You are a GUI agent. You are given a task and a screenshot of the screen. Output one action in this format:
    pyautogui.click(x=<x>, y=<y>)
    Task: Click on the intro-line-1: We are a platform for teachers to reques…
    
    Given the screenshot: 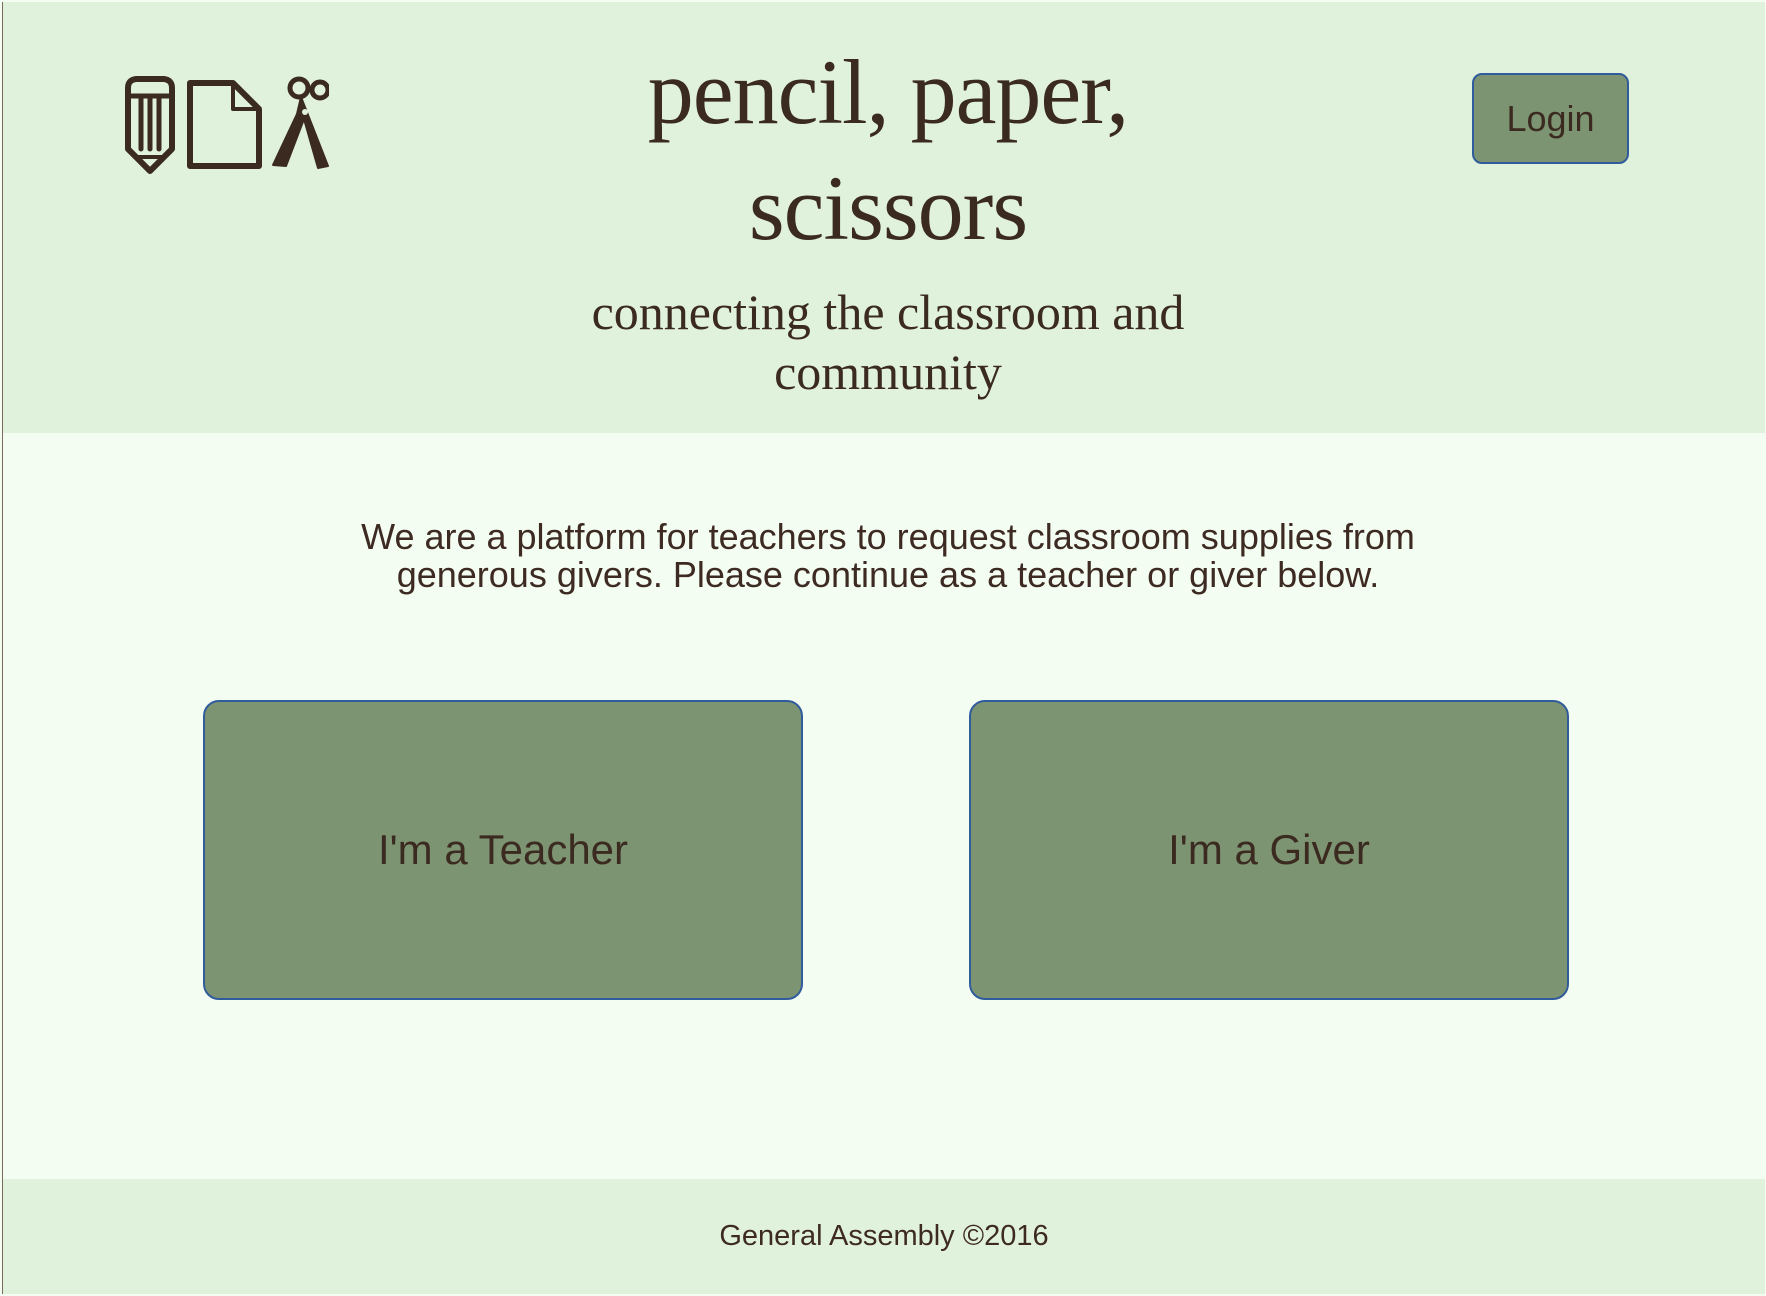 What is the action you would take?
    pyautogui.click(x=888, y=536)
    